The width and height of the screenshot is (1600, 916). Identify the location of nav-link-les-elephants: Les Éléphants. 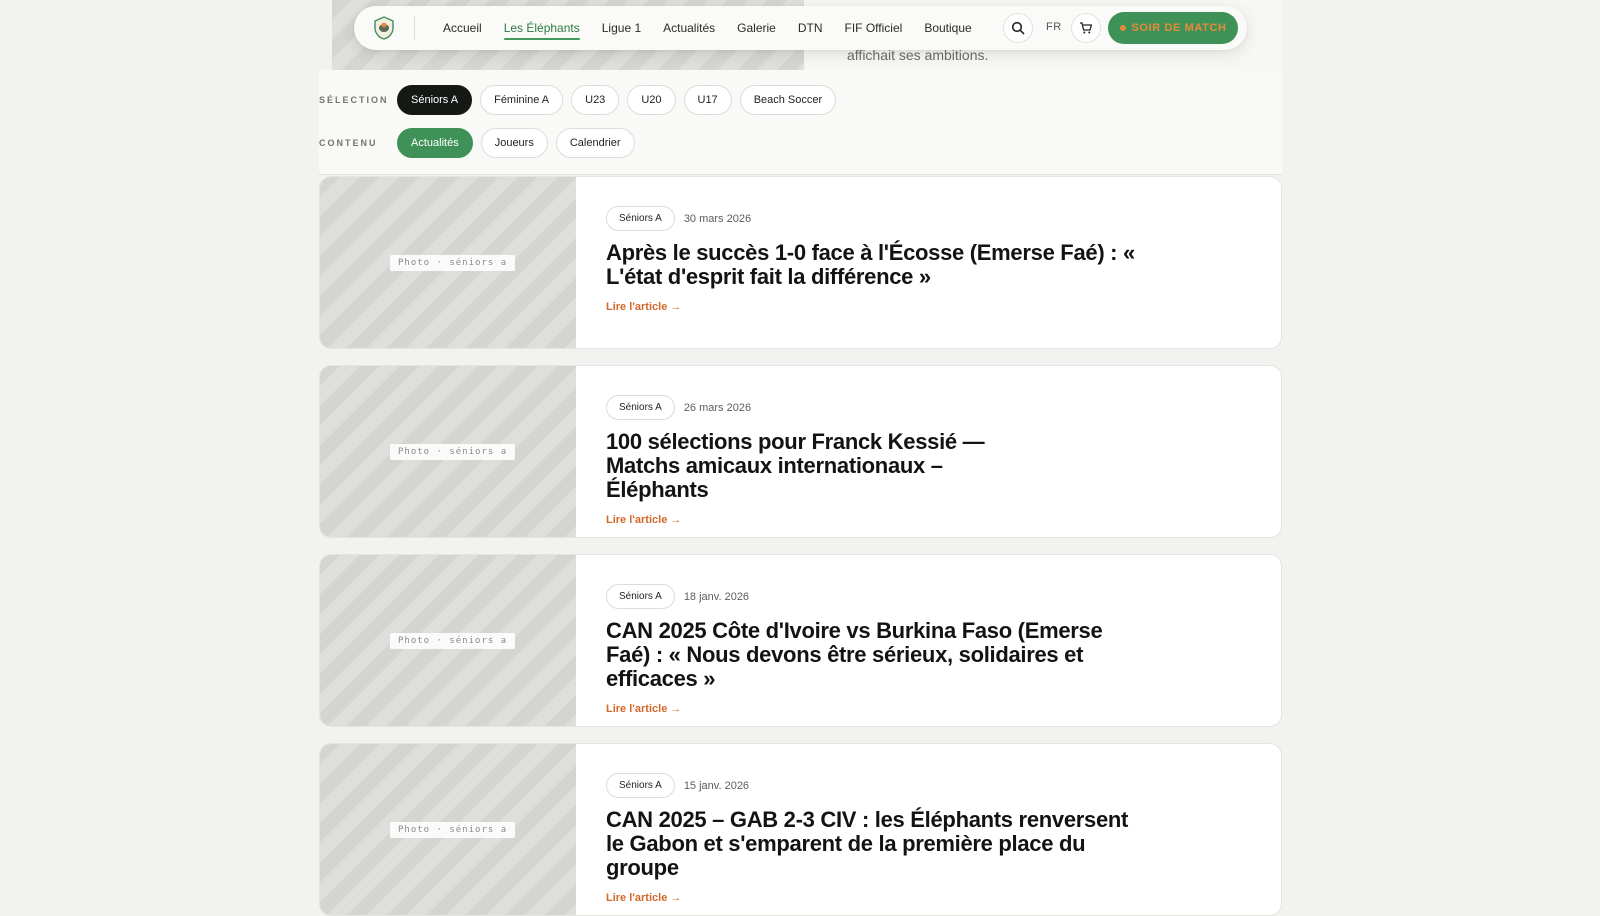
(541, 30).